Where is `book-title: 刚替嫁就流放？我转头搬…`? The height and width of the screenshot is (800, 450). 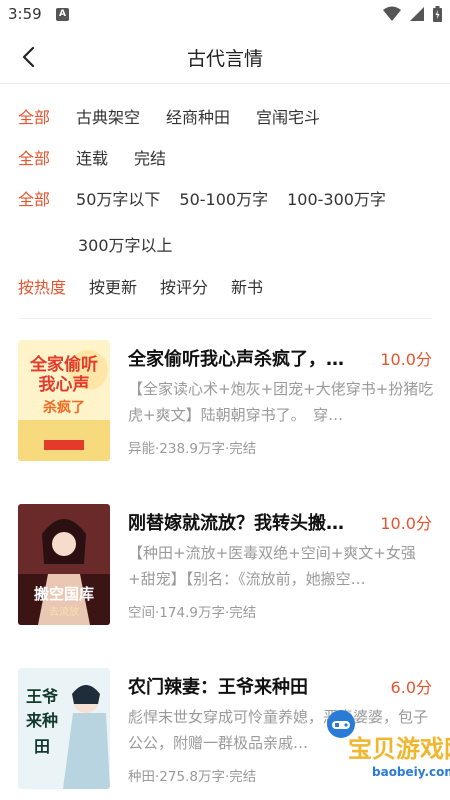 book-title: 刚替嫁就流放？我转头搬… is located at coordinates (248, 522).